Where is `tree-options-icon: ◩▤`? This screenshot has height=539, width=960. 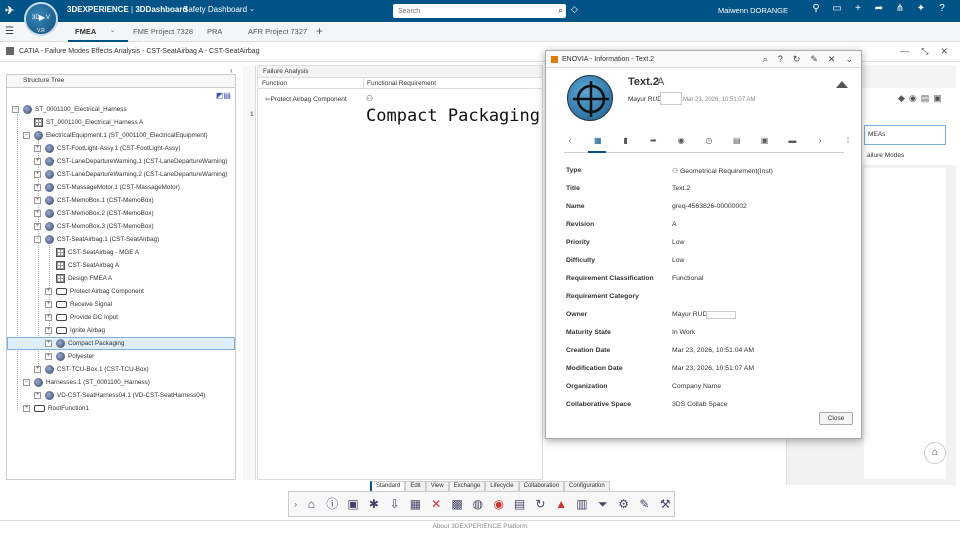
tree-options-icon: ◩▤ is located at coordinates (223, 95).